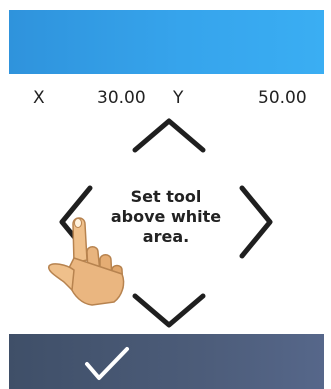 The height and width of the screenshot is (389, 331). Describe the element at coordinates (169, 136) in the screenshot. I see `chevron-up-icon` at that location.